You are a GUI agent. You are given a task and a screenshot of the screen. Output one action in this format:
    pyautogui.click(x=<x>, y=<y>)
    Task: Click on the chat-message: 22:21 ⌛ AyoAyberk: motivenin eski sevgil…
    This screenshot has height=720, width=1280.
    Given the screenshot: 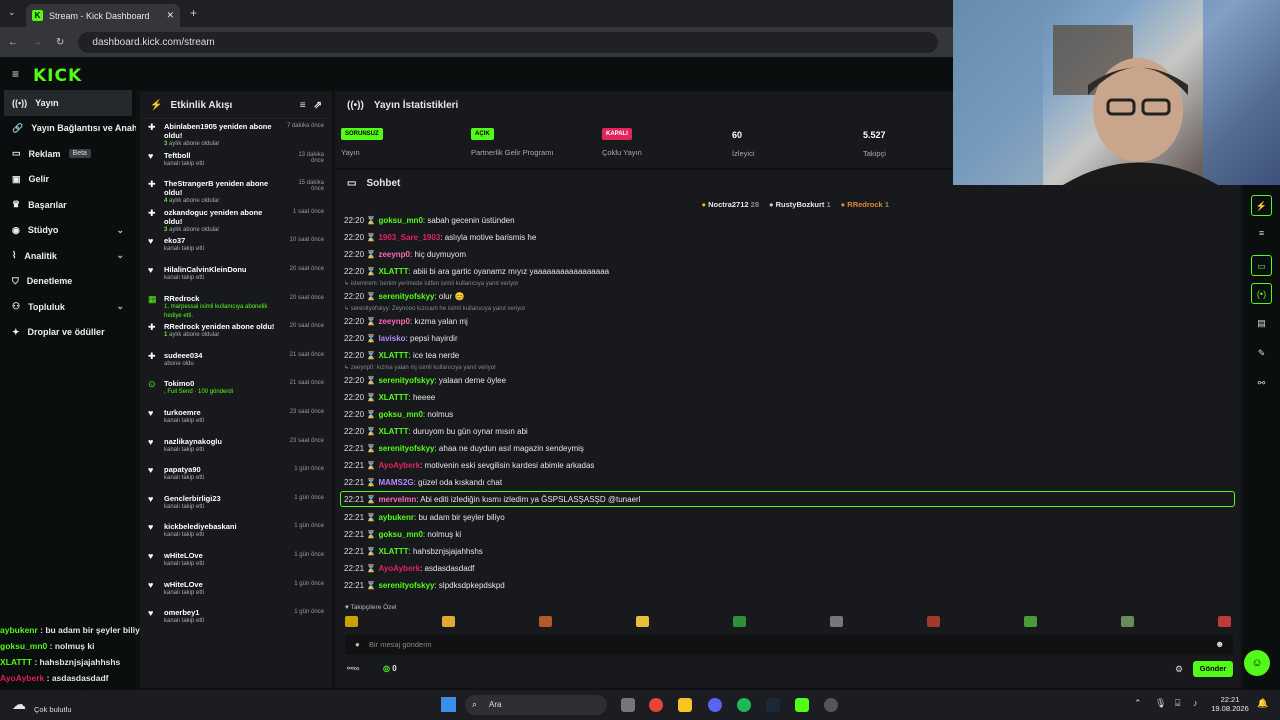 What is the action you would take?
    pyautogui.click(x=469, y=465)
    